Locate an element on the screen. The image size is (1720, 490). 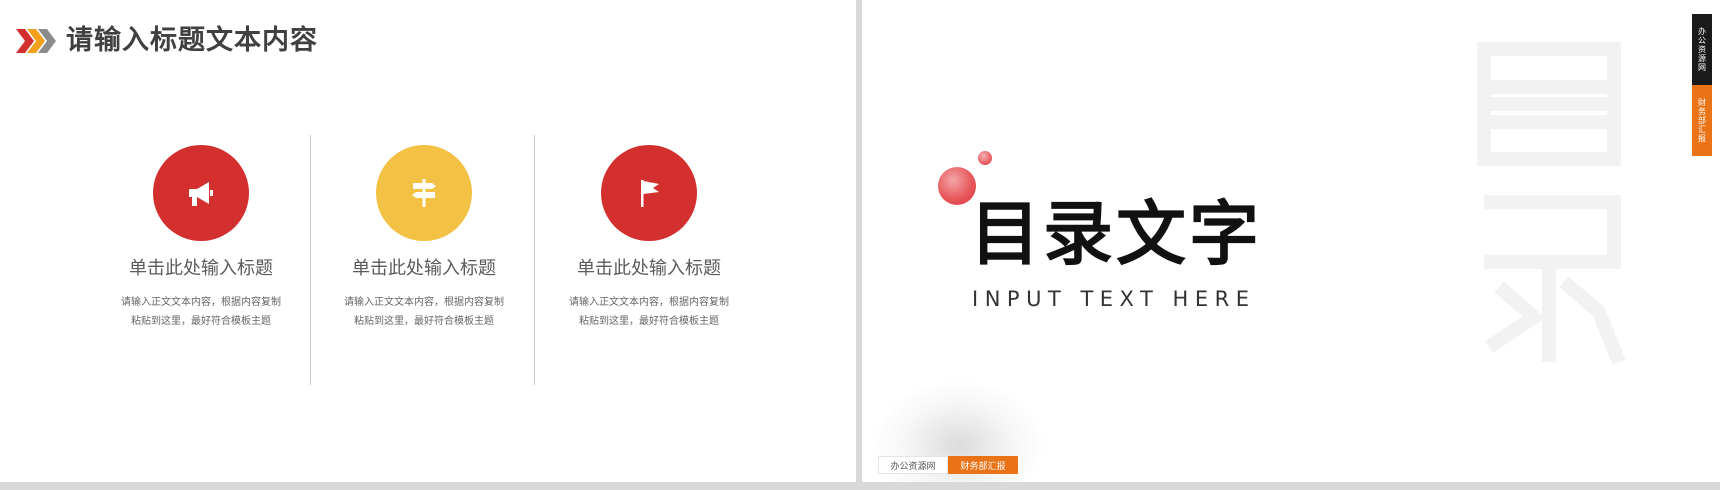
content-column-1: 单击此处输入标题 请输入正文文本内容，根据内容复制 粘贴到这里，最好符合模板主题 is located at coordinates (201, 238).